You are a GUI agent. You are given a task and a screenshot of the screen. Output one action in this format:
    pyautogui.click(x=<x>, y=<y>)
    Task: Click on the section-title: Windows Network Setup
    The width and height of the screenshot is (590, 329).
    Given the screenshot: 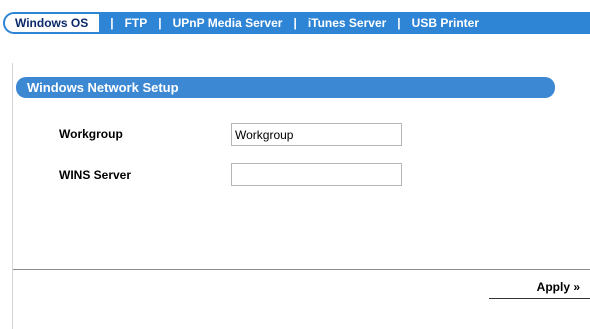 What is the action you would take?
    pyautogui.click(x=285, y=87)
    